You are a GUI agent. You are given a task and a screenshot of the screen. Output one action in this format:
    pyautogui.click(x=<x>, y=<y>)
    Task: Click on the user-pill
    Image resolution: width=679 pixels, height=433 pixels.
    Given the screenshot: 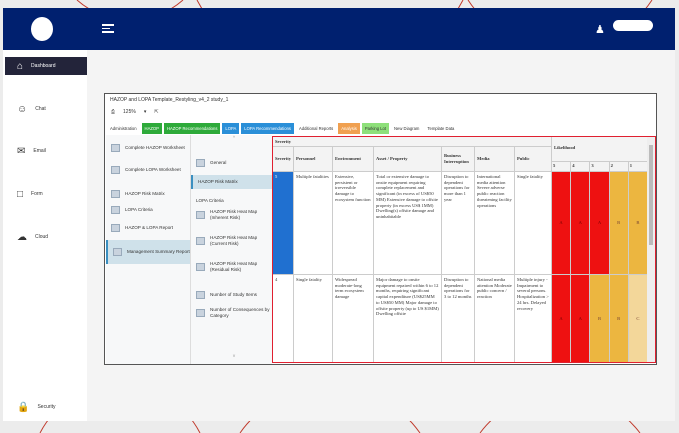 What is the action you would take?
    pyautogui.click(x=633, y=25)
    